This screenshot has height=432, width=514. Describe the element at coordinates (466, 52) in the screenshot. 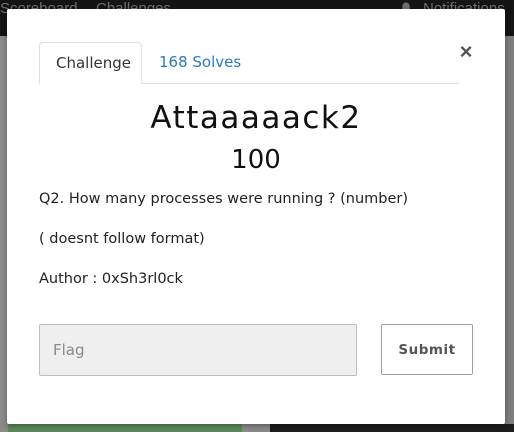

I see `close-button: ×` at that location.